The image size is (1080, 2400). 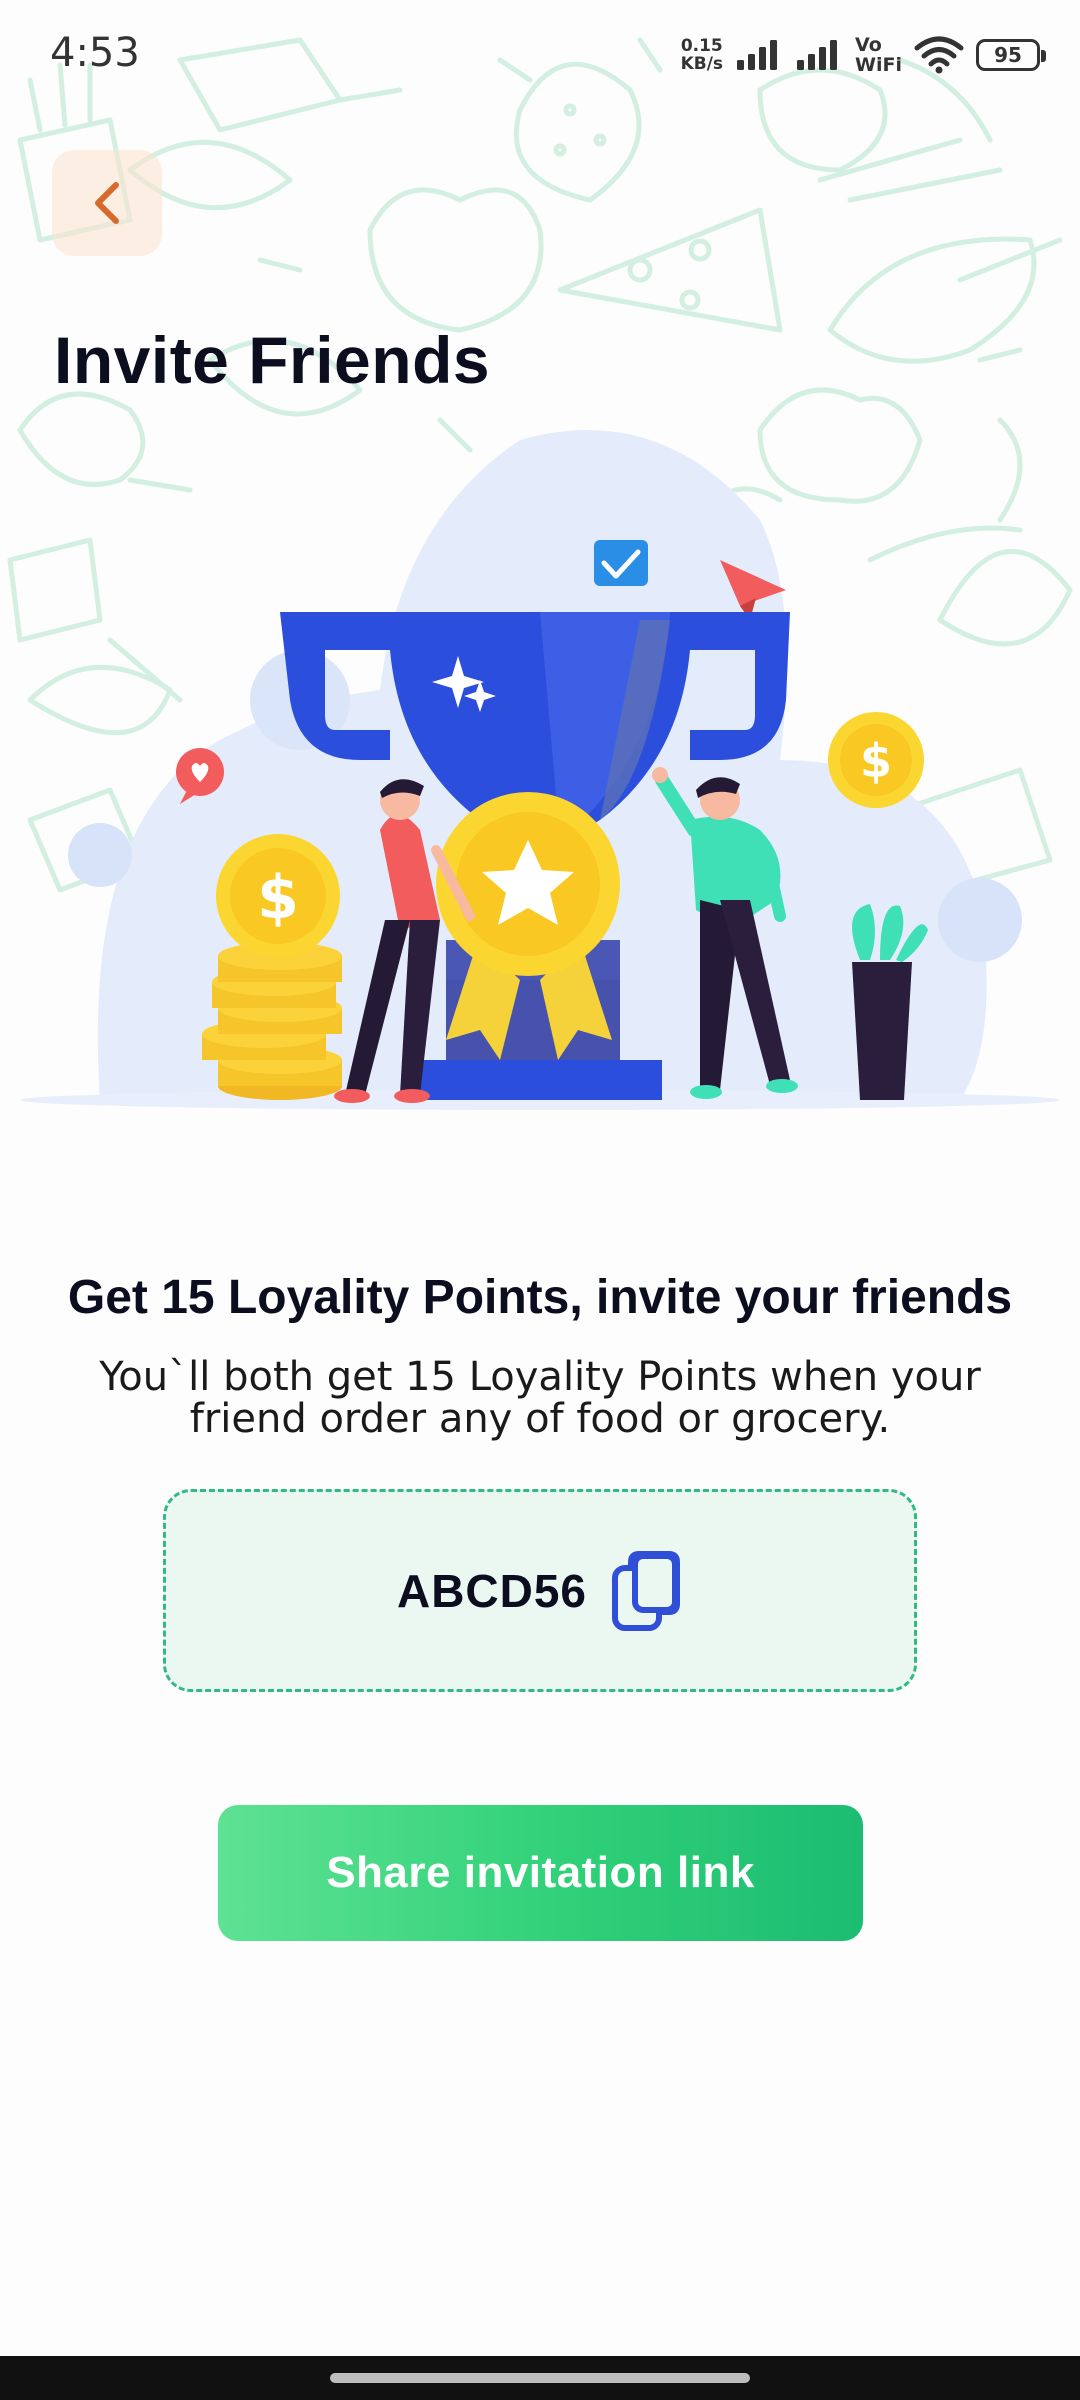 What do you see at coordinates (540, 1873) in the screenshot?
I see `share-invitation-link-button: Share invitation link` at bounding box center [540, 1873].